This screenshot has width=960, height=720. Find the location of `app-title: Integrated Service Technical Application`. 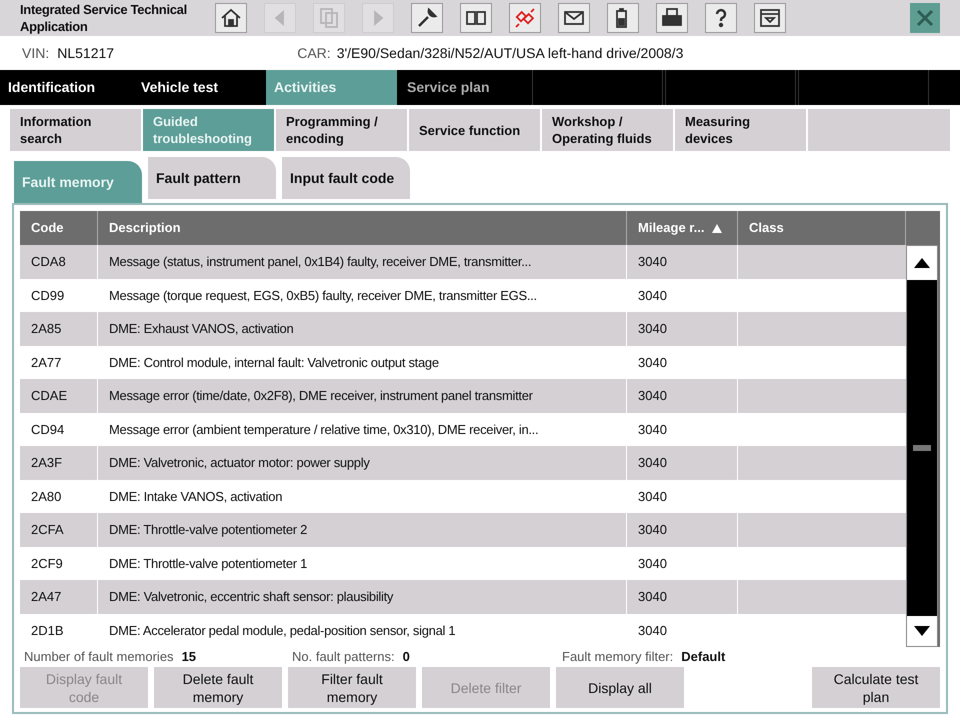

app-title: Integrated Service Technical Application is located at coordinates (104, 18).